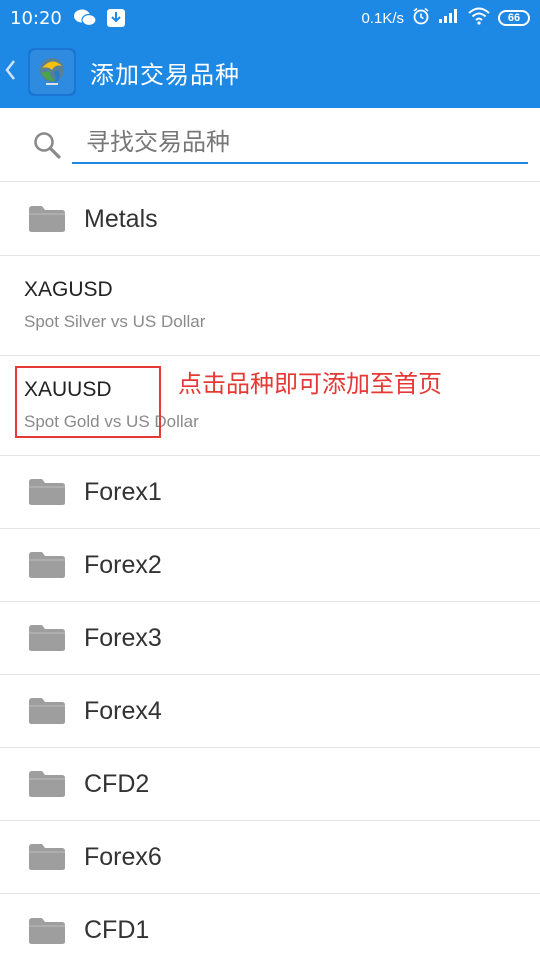 The width and height of the screenshot is (540, 960). What do you see at coordinates (123, 491) in the screenshot?
I see `folder-label: Forex1` at bounding box center [123, 491].